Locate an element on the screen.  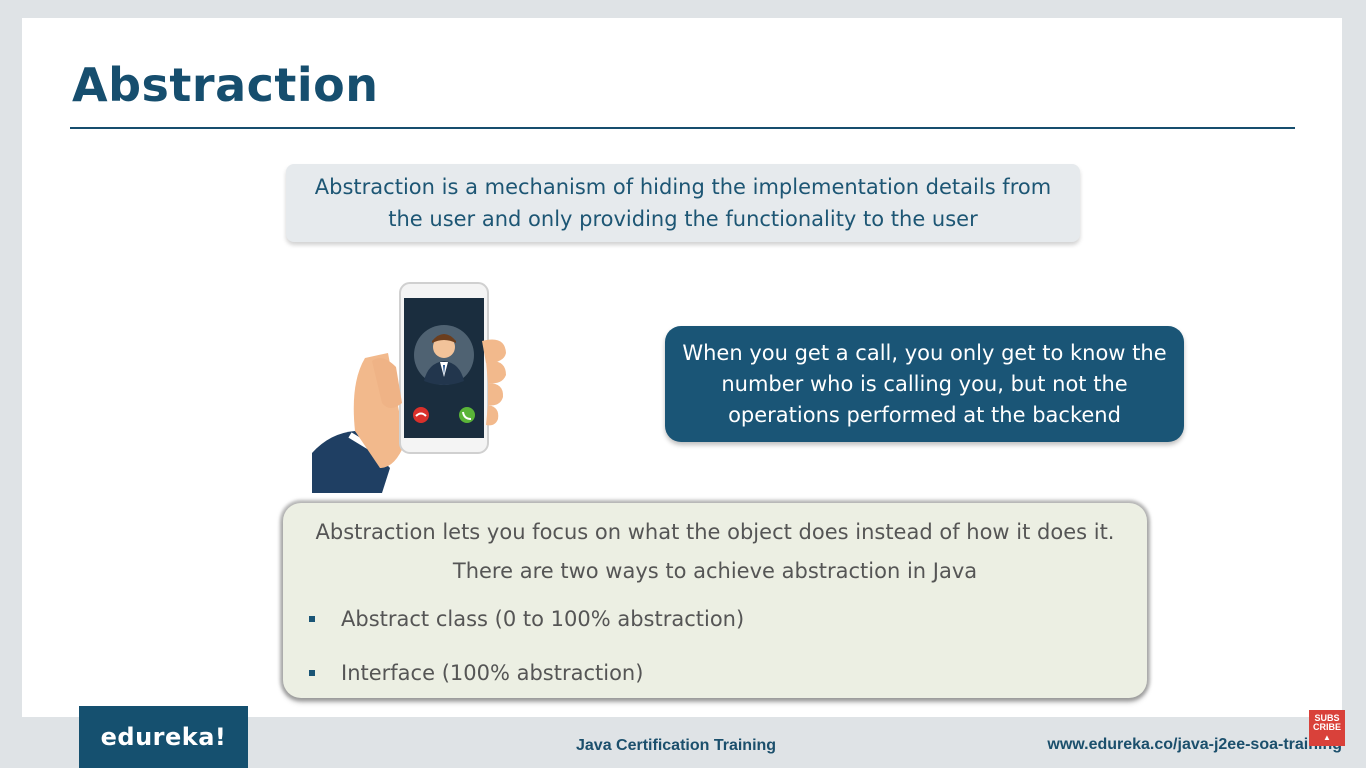
bell-icon: ▲ is located at coordinates (1327, 737).